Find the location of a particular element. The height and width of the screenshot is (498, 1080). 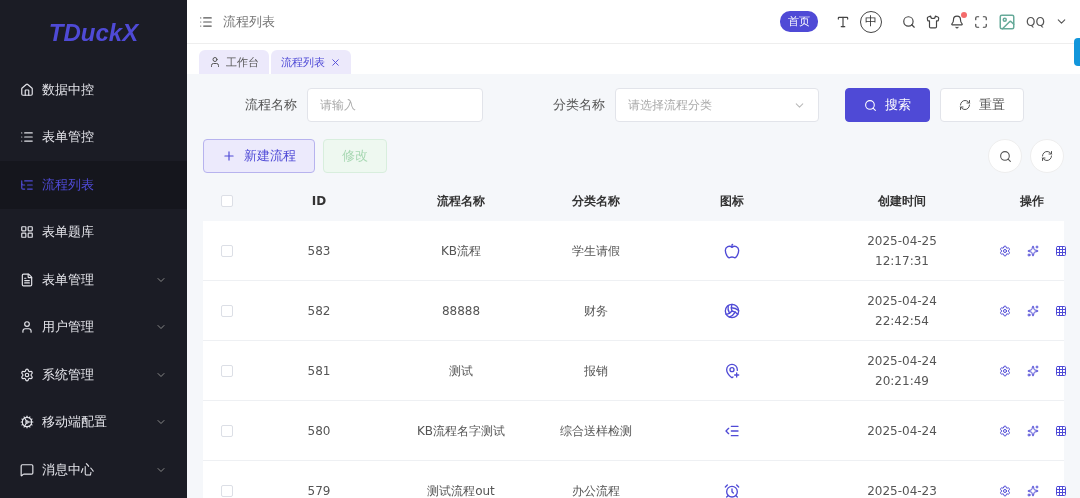

reset-button: 重置 is located at coordinates (982, 105).